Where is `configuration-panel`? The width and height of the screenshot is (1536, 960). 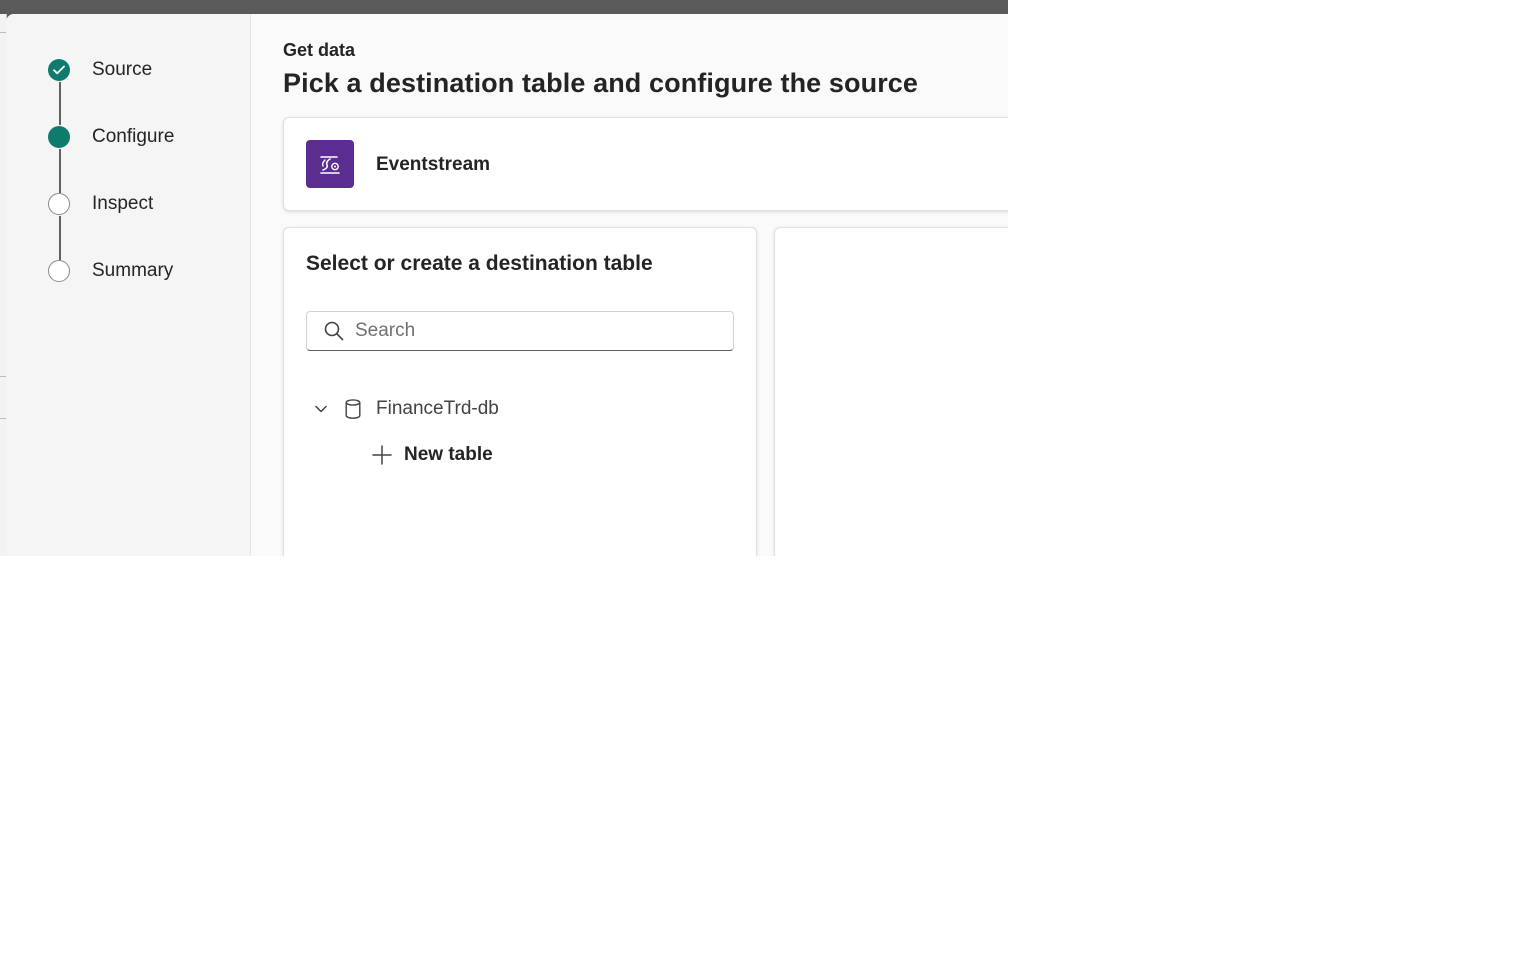 configuration-panel is located at coordinates (891, 391).